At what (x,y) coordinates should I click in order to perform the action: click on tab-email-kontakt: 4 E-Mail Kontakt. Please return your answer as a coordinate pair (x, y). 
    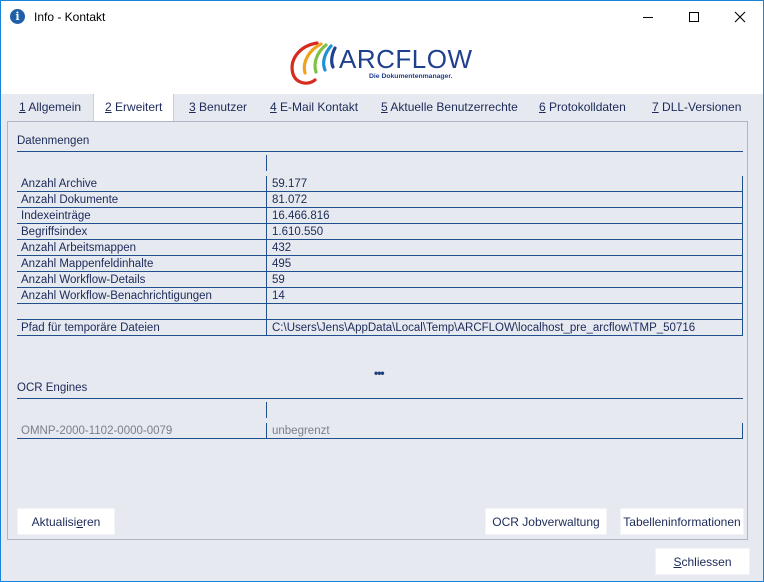
    Looking at the image, I should click on (314, 107).